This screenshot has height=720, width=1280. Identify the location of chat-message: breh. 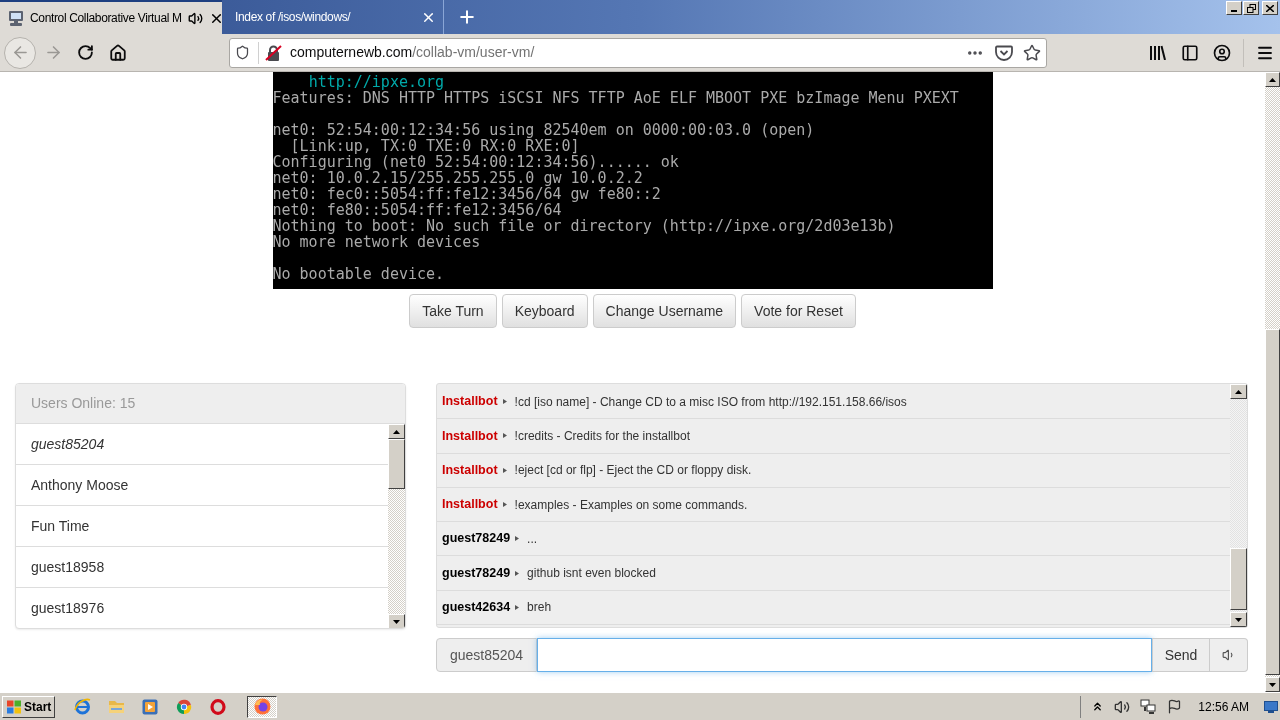
(539, 608).